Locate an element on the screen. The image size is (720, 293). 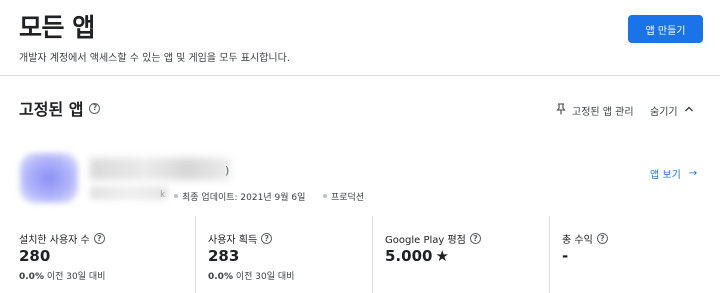
stat-label-text: Google Play 평점 is located at coordinates (425, 240).